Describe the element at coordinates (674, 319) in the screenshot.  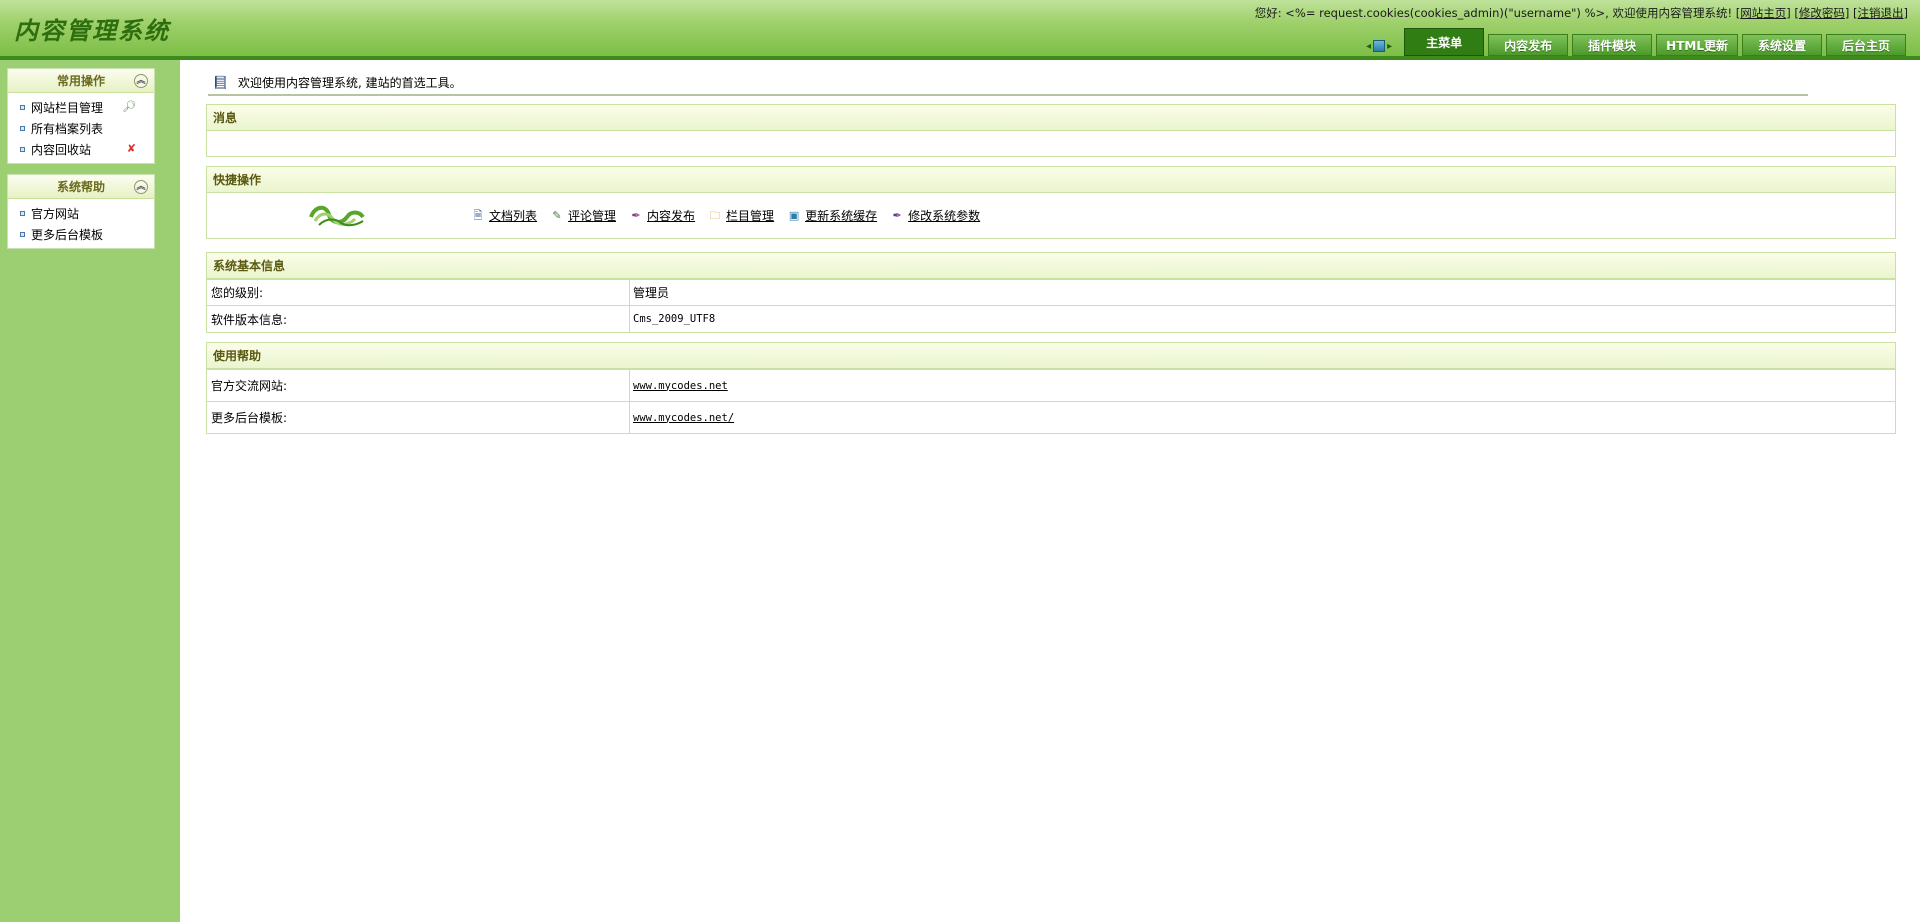
I see `row-value: Cms_2009_UTF8` at that location.